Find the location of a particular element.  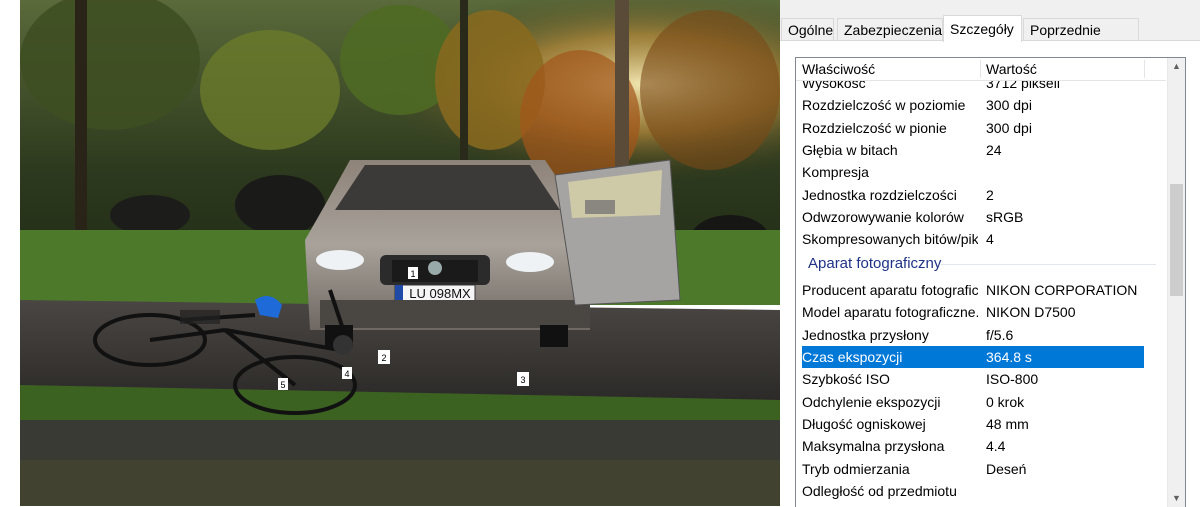

property-value: NIKON D7500 is located at coordinates (1031, 312).